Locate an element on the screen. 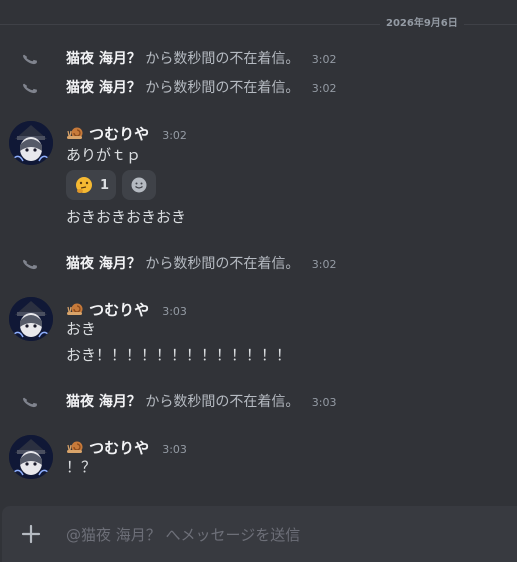 The width and height of the screenshot is (517, 562). add-reaction-icon is located at coordinates (139, 185).